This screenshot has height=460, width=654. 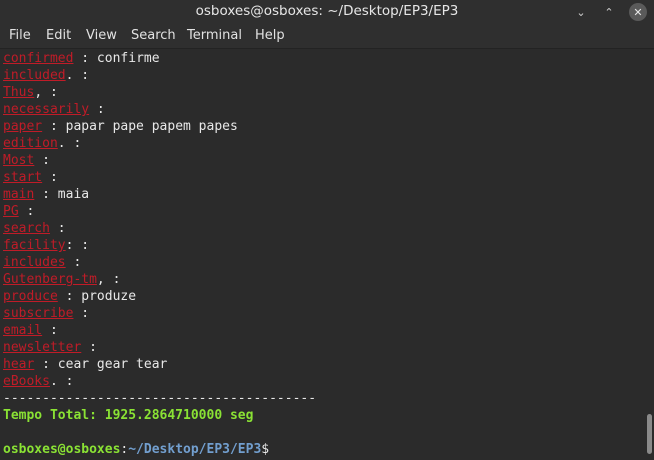 I want to click on suggestion-text: : :, so click(x=77, y=245).